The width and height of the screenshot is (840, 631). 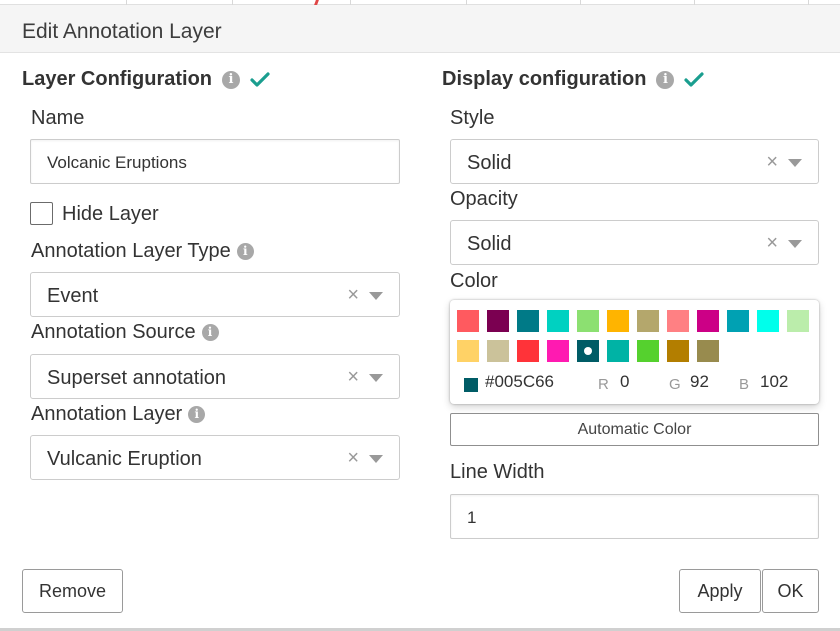 What do you see at coordinates (634, 352) in the screenshot?
I see `color-picker: #005C66 R 0 G 92 B 102` at bounding box center [634, 352].